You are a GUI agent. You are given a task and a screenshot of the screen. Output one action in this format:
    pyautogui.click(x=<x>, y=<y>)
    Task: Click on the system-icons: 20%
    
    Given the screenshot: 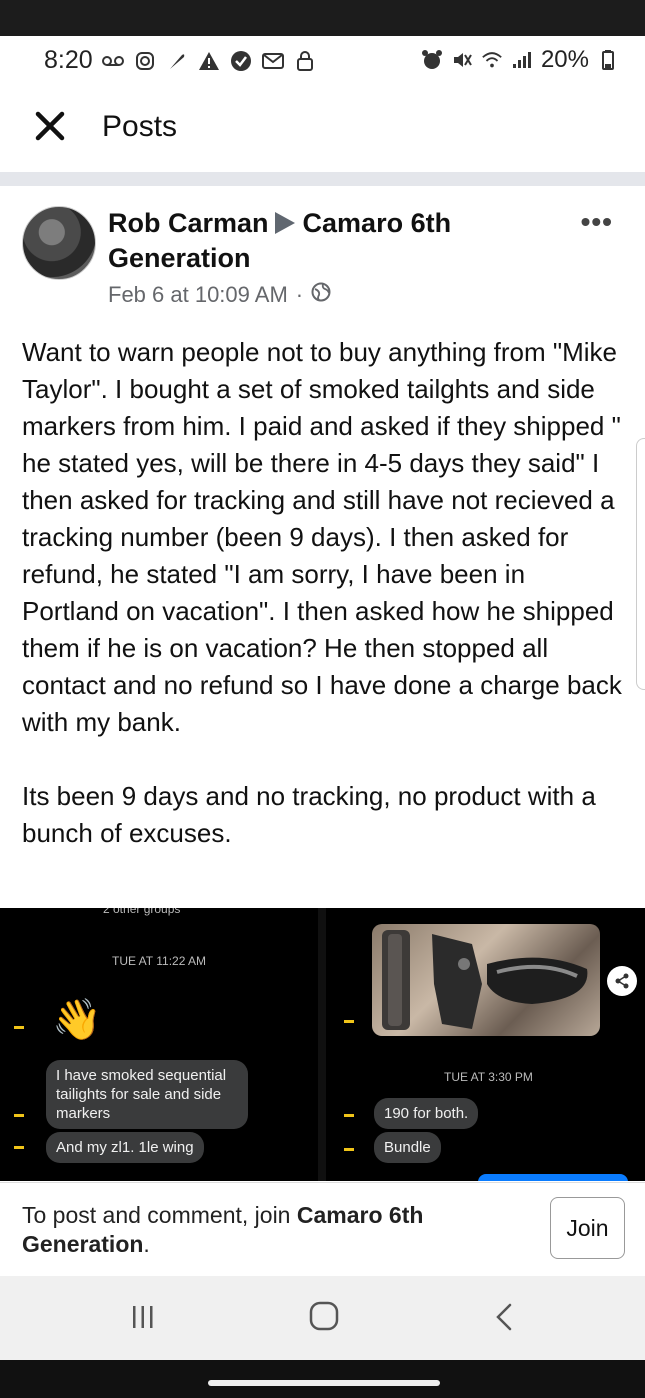 What is the action you would take?
    pyautogui.click(x=520, y=60)
    